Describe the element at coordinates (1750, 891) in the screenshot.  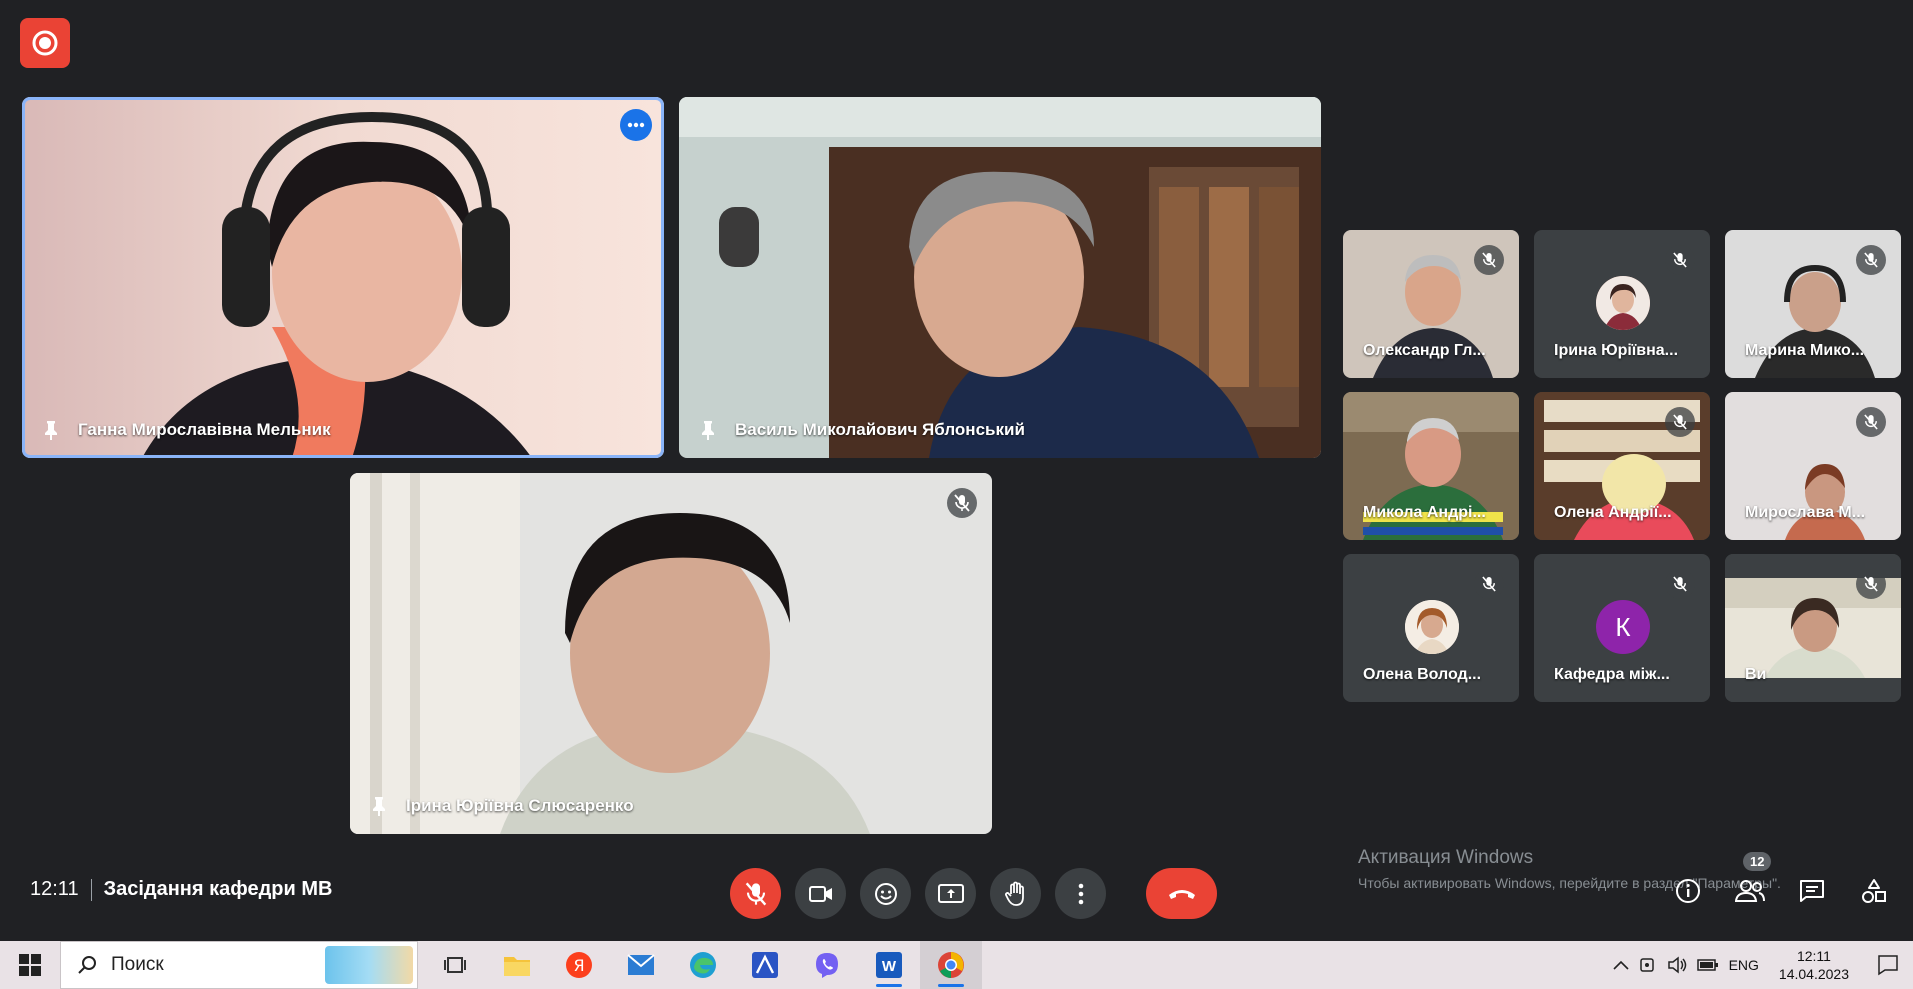
I see `people-icon` at that location.